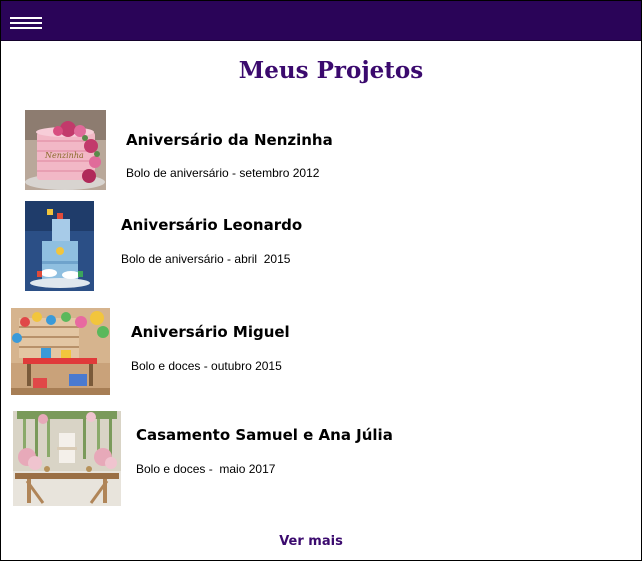  I want to click on project-subtitle: Bolo e doces - outubro 2015, so click(206, 366).